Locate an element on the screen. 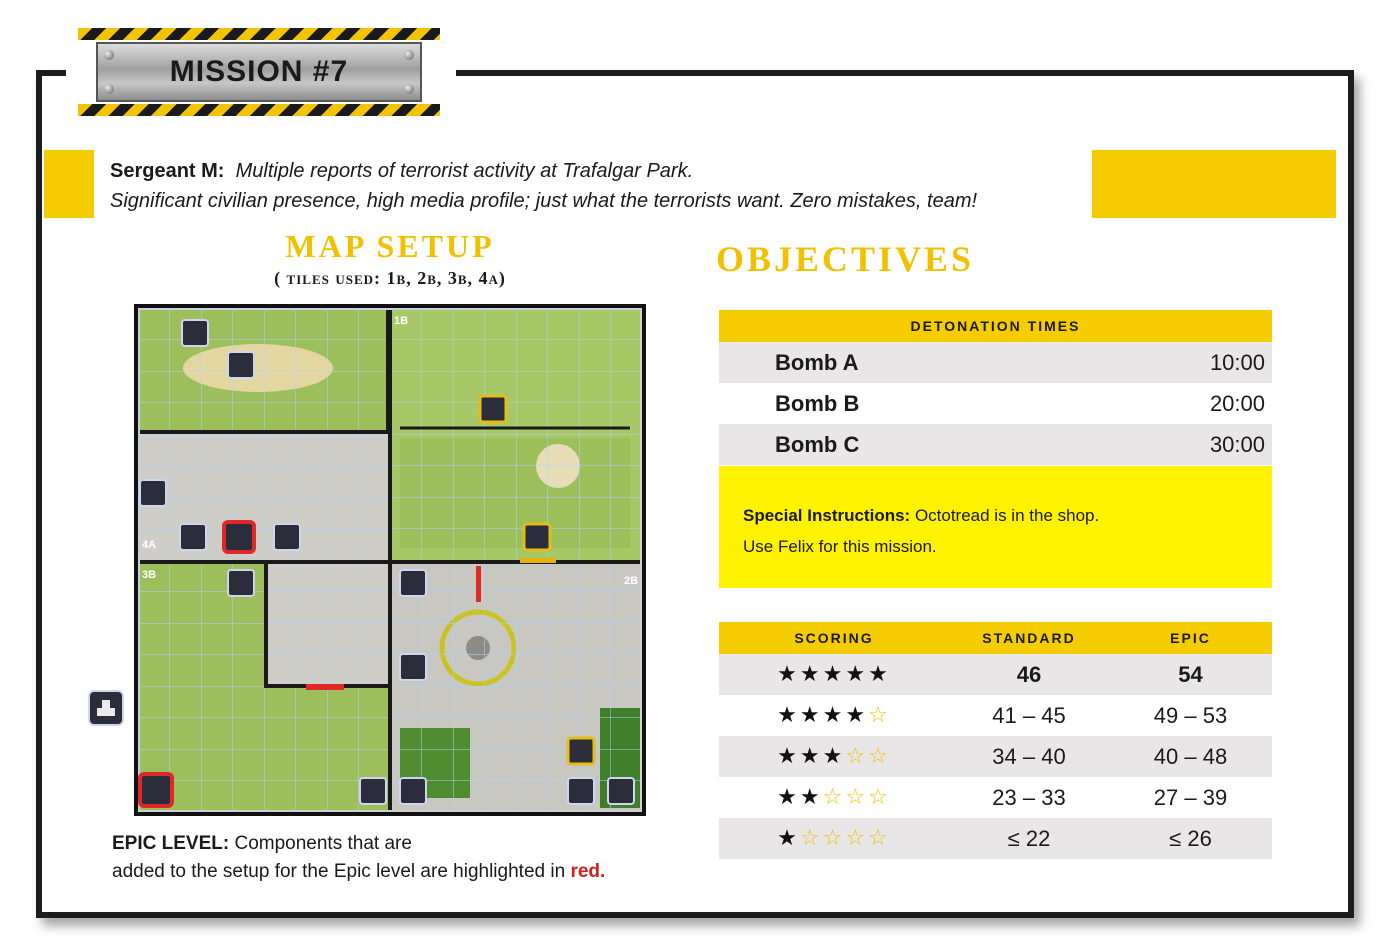 The width and height of the screenshot is (1380, 936). scoring-row: ★★★☆☆ 34 – 40 40 – 48 is located at coordinates (995, 756).